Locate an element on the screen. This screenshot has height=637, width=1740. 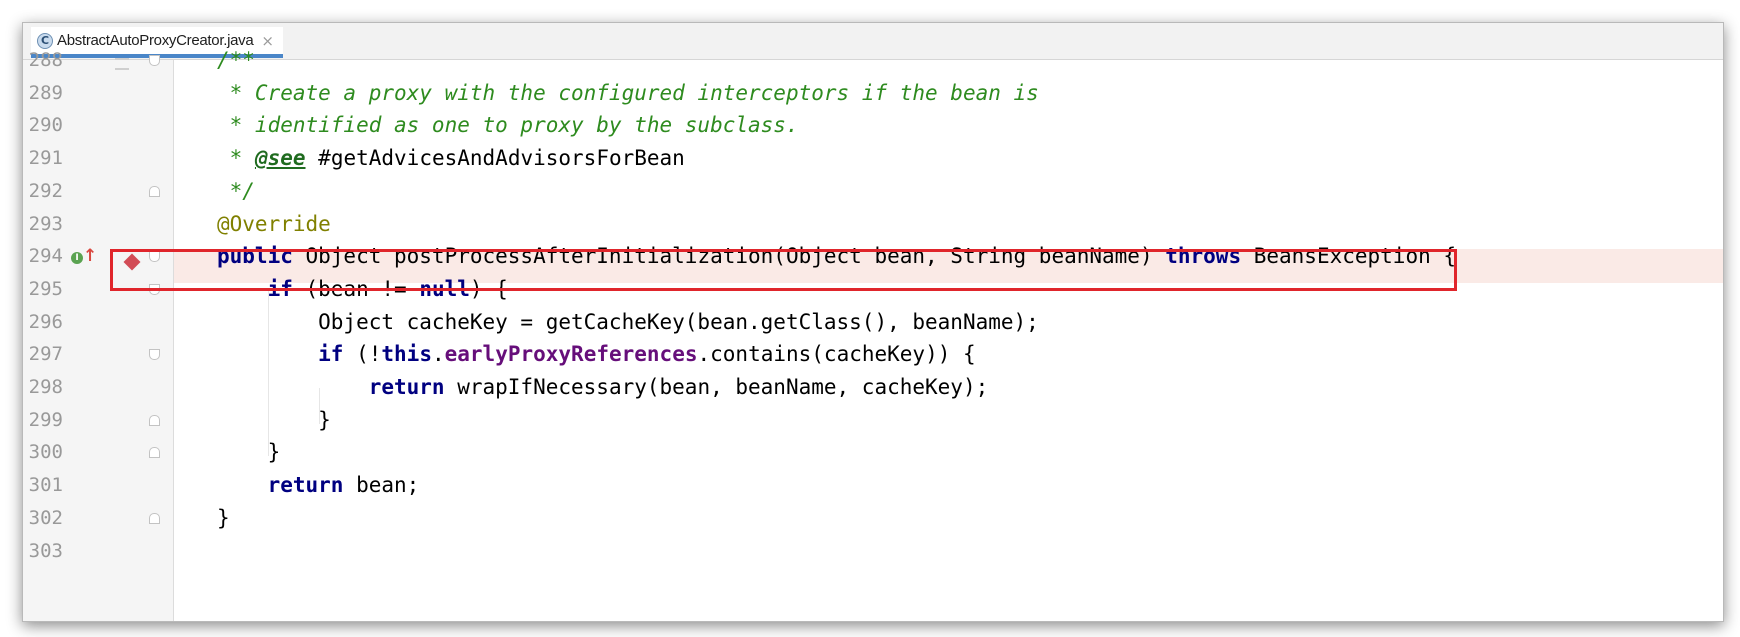
code-token-cm: * is located at coordinates (236, 158).